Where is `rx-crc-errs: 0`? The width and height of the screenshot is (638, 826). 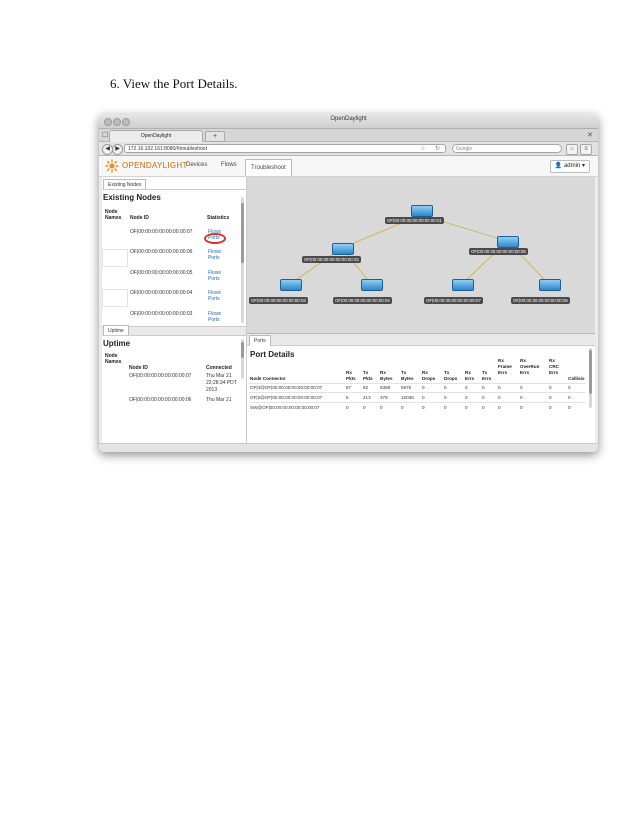 rx-crc-errs: 0 is located at coordinates (550, 387).